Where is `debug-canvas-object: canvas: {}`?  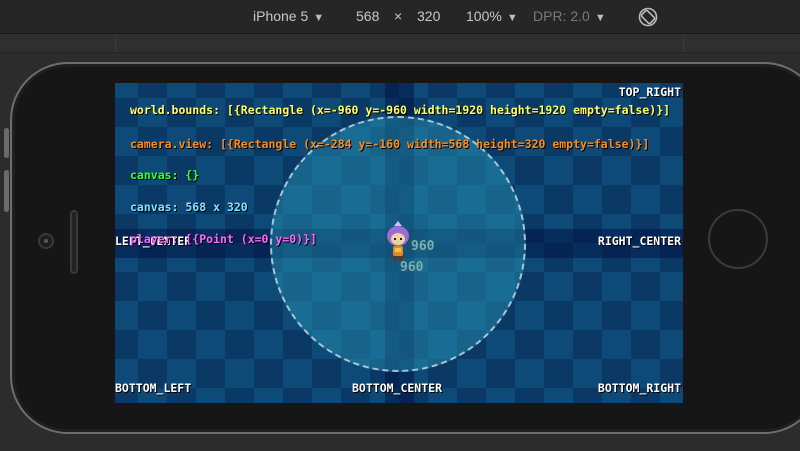
debug-canvas-object: canvas: {} is located at coordinates (165, 175).